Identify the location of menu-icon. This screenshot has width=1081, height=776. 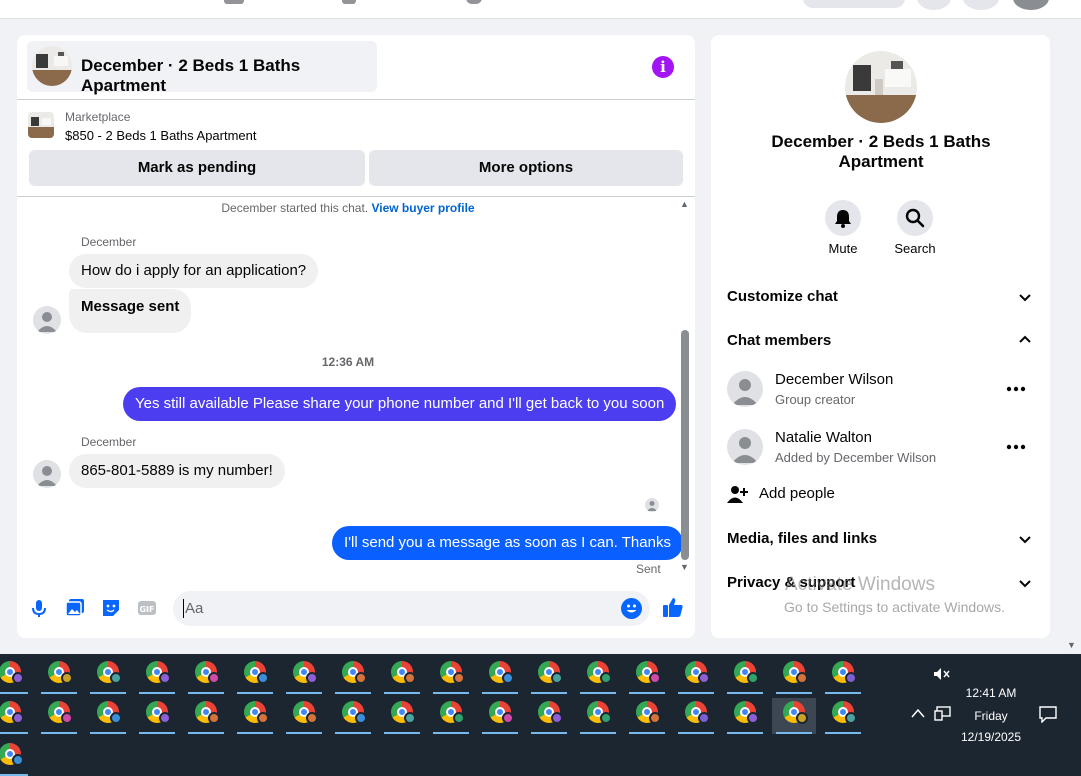
(934, 5).